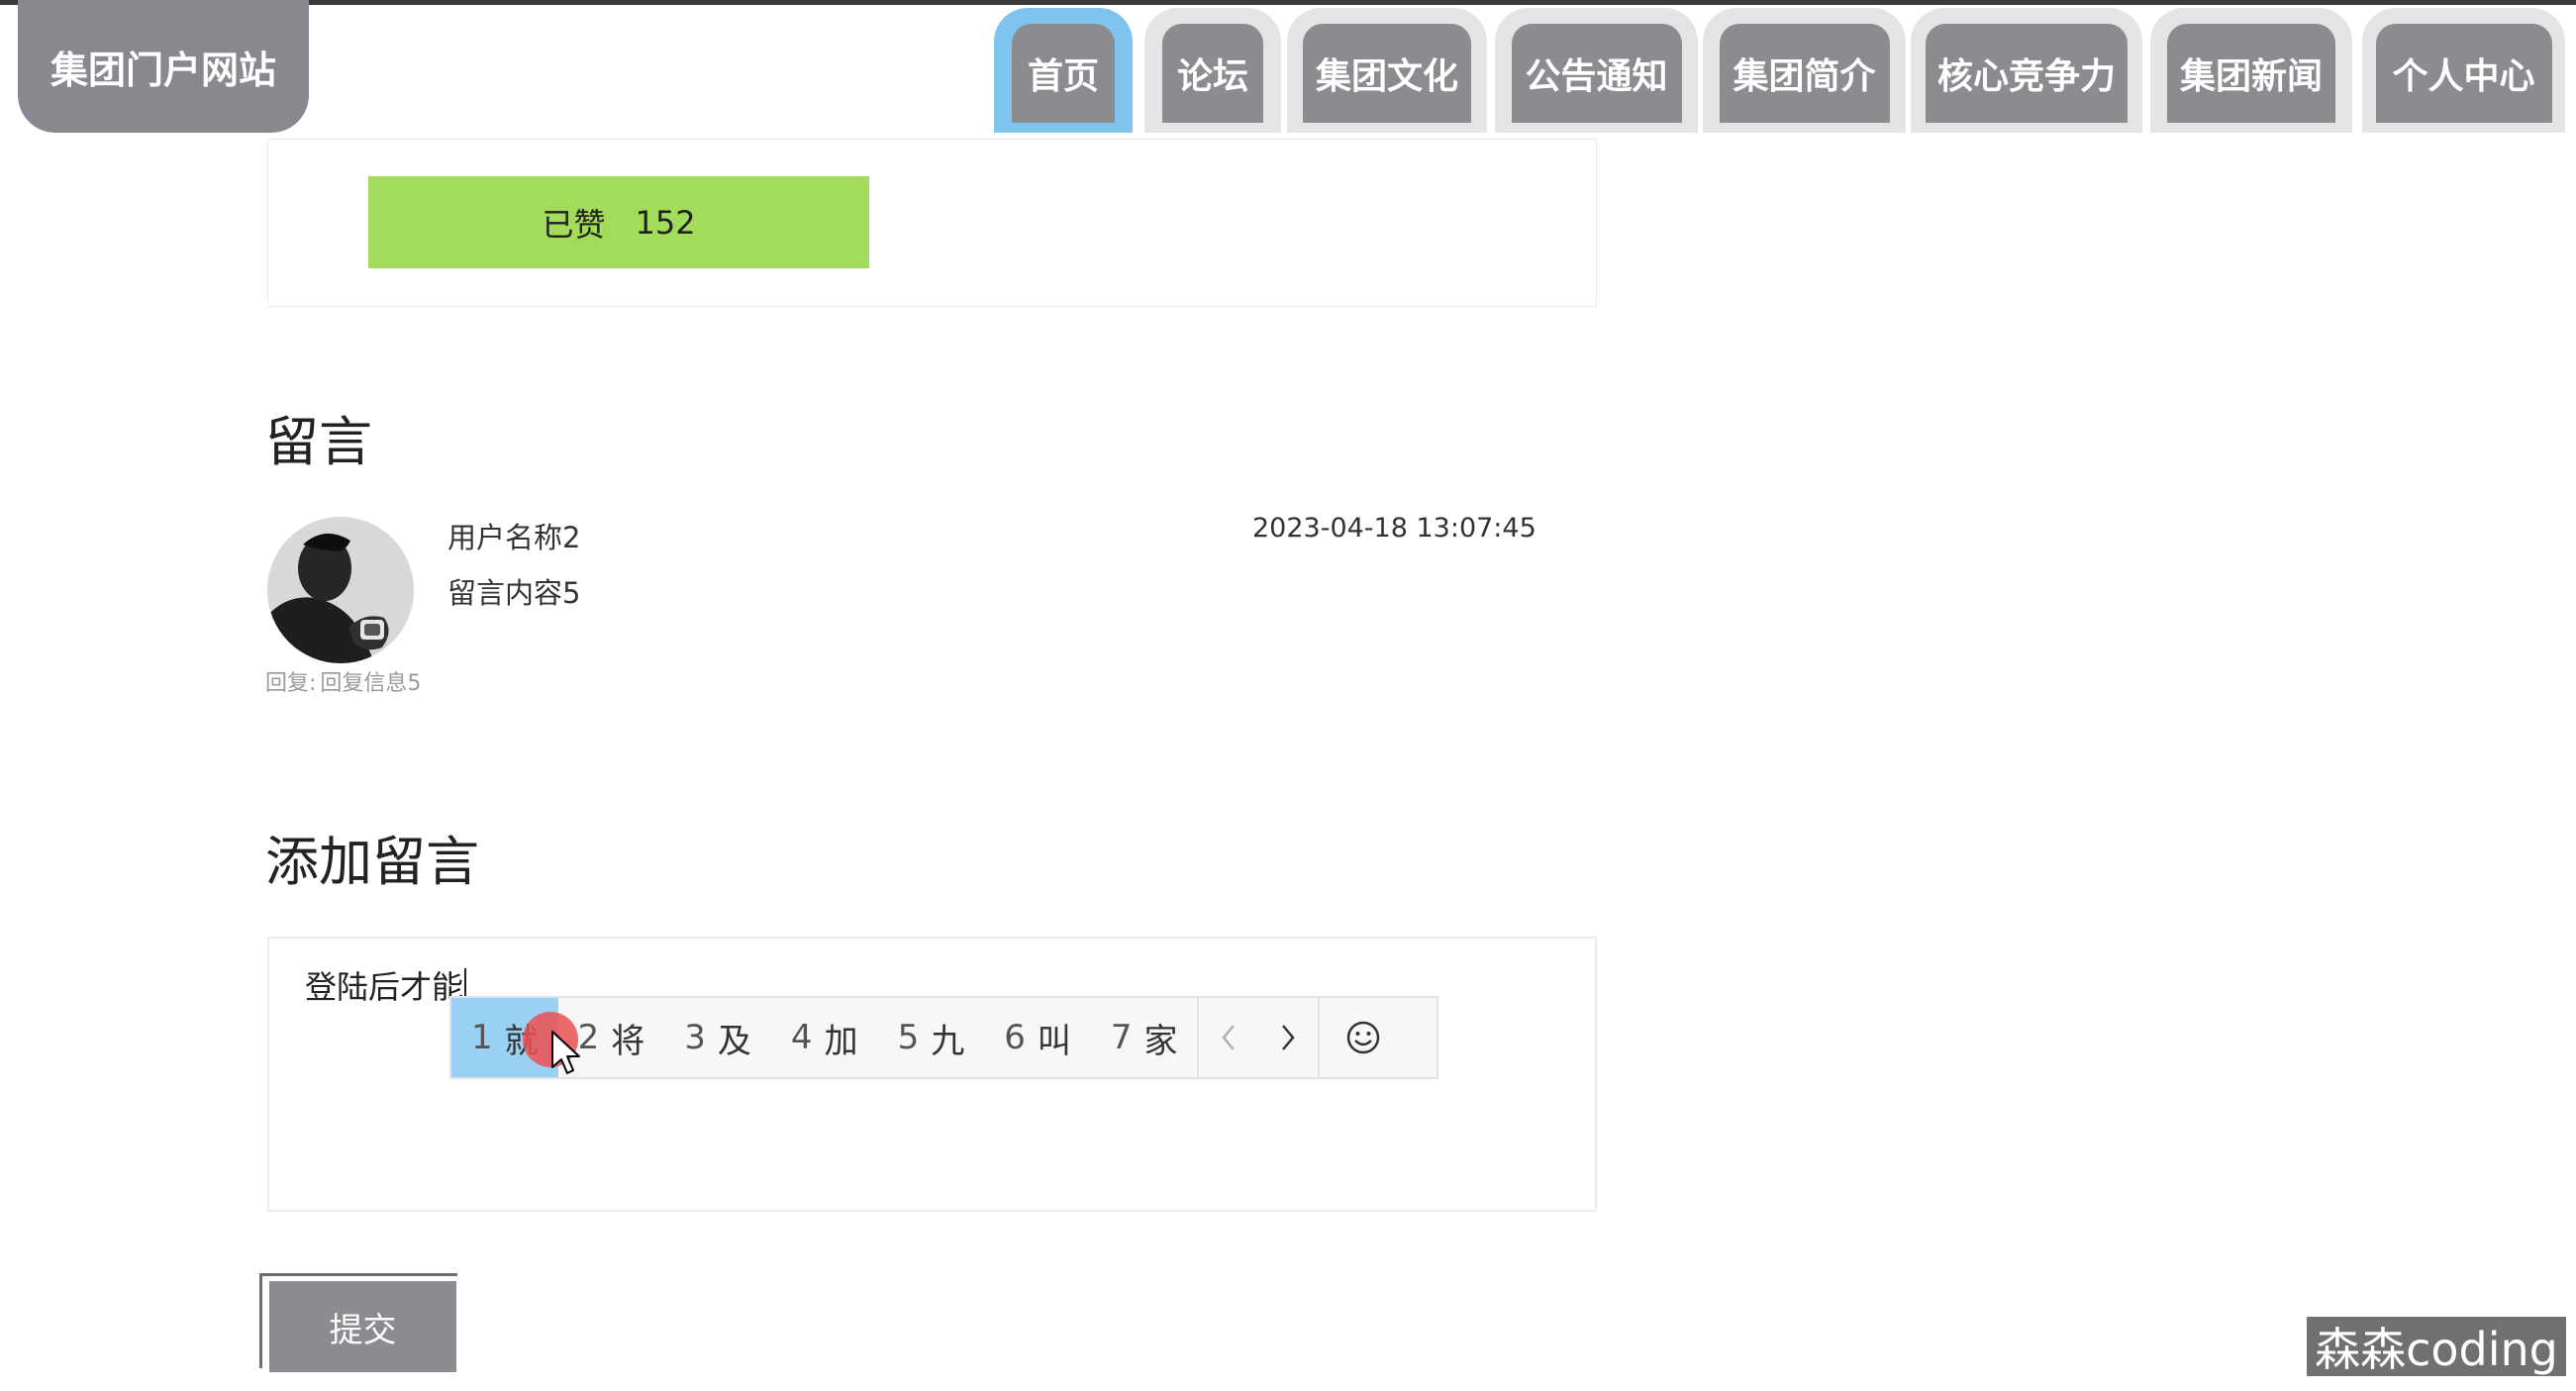  I want to click on nav-button-personal: 个人中心, so click(2464, 73).